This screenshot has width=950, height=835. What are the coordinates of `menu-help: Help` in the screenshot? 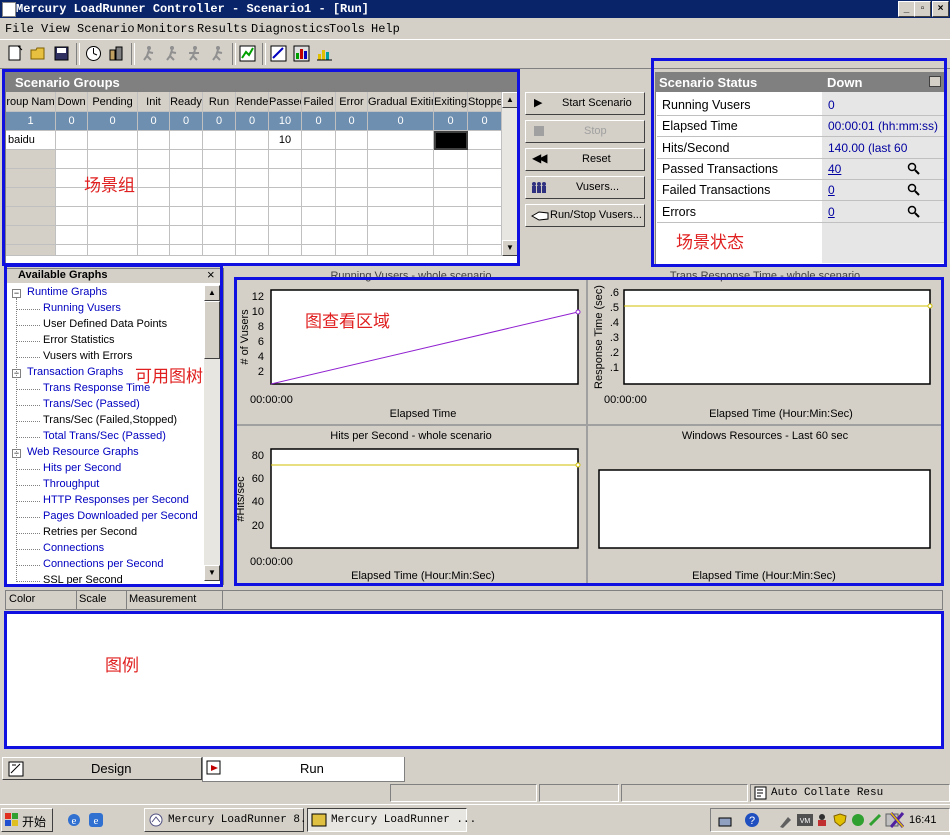 It's located at (385, 29).